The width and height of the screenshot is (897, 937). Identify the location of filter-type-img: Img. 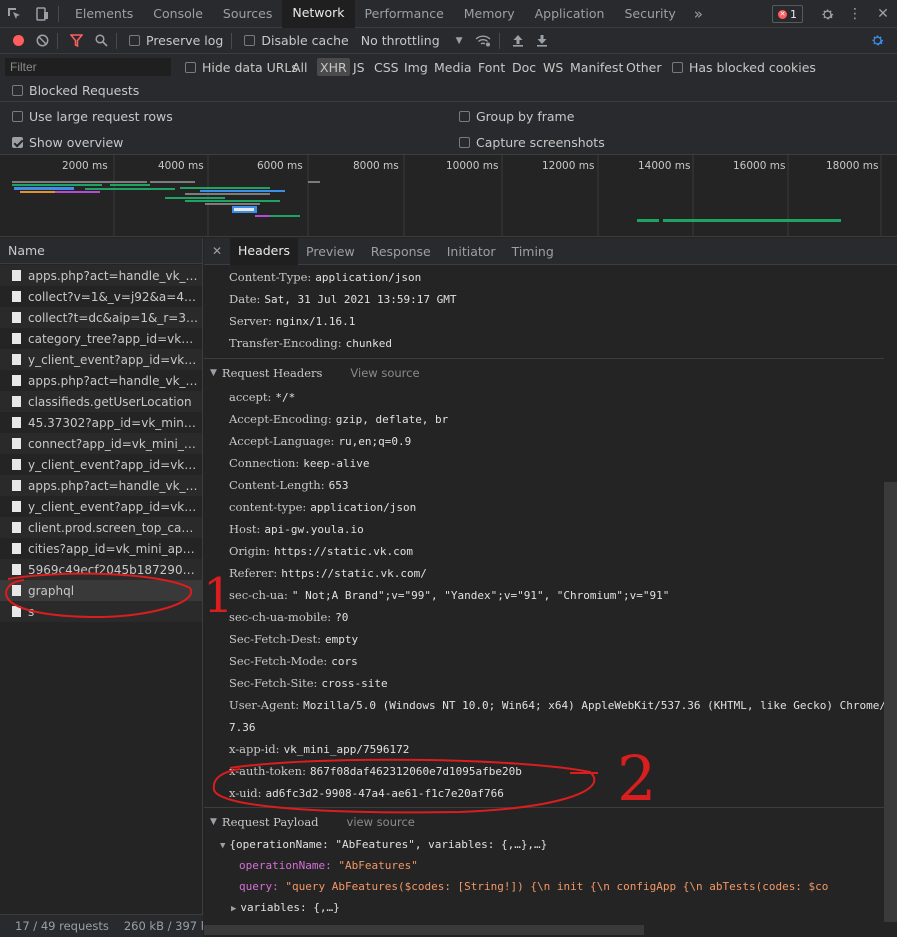
(416, 67).